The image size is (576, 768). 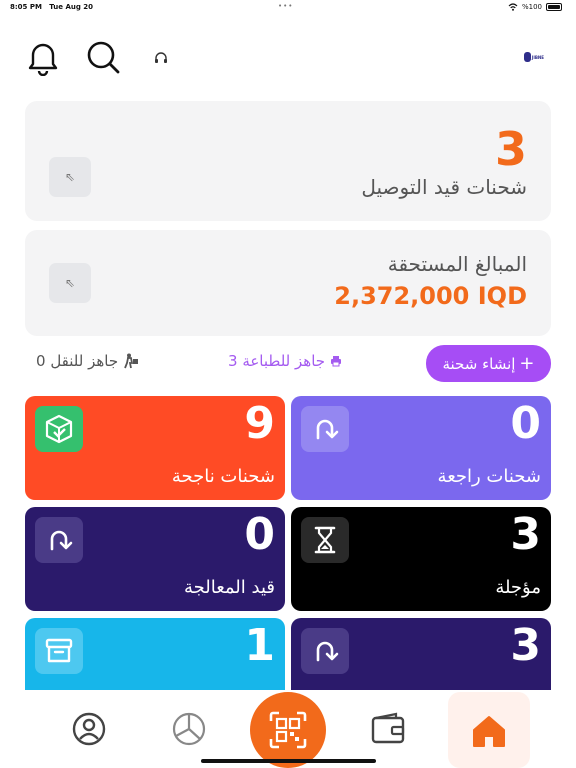 I want to click on dues-amount: 2,372,000 IQD, so click(x=430, y=296).